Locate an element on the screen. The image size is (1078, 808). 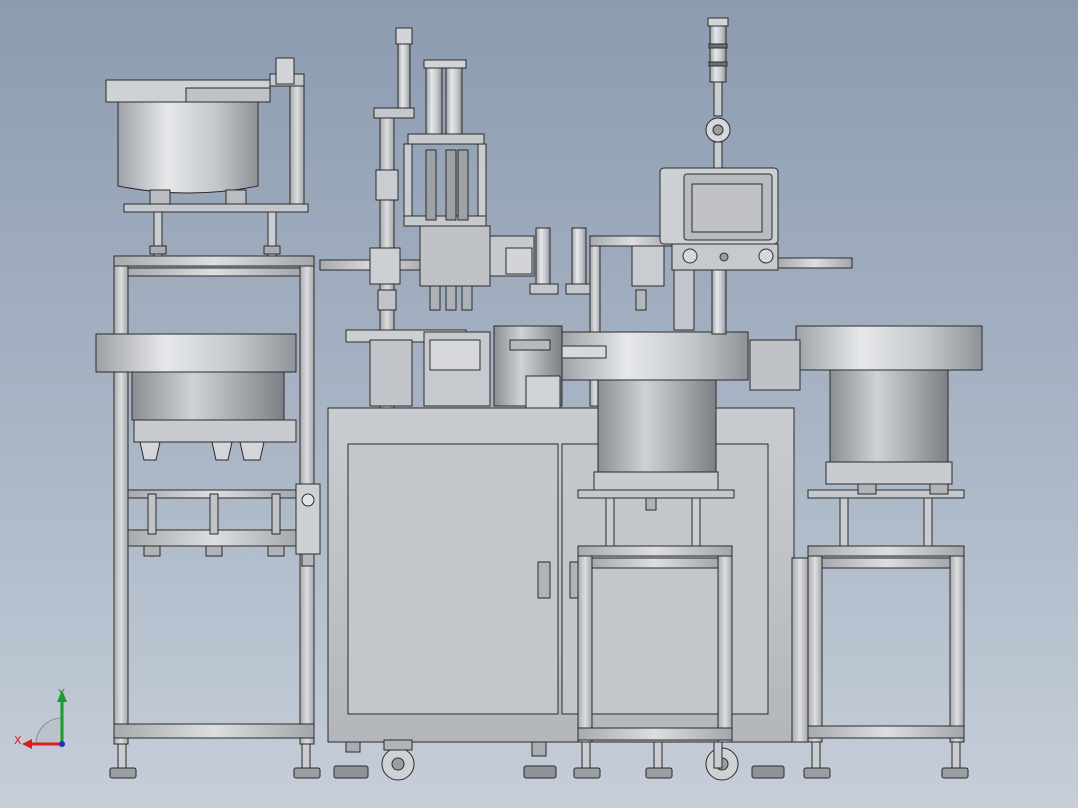
z-axis-dot is located at coordinates (62, 744).